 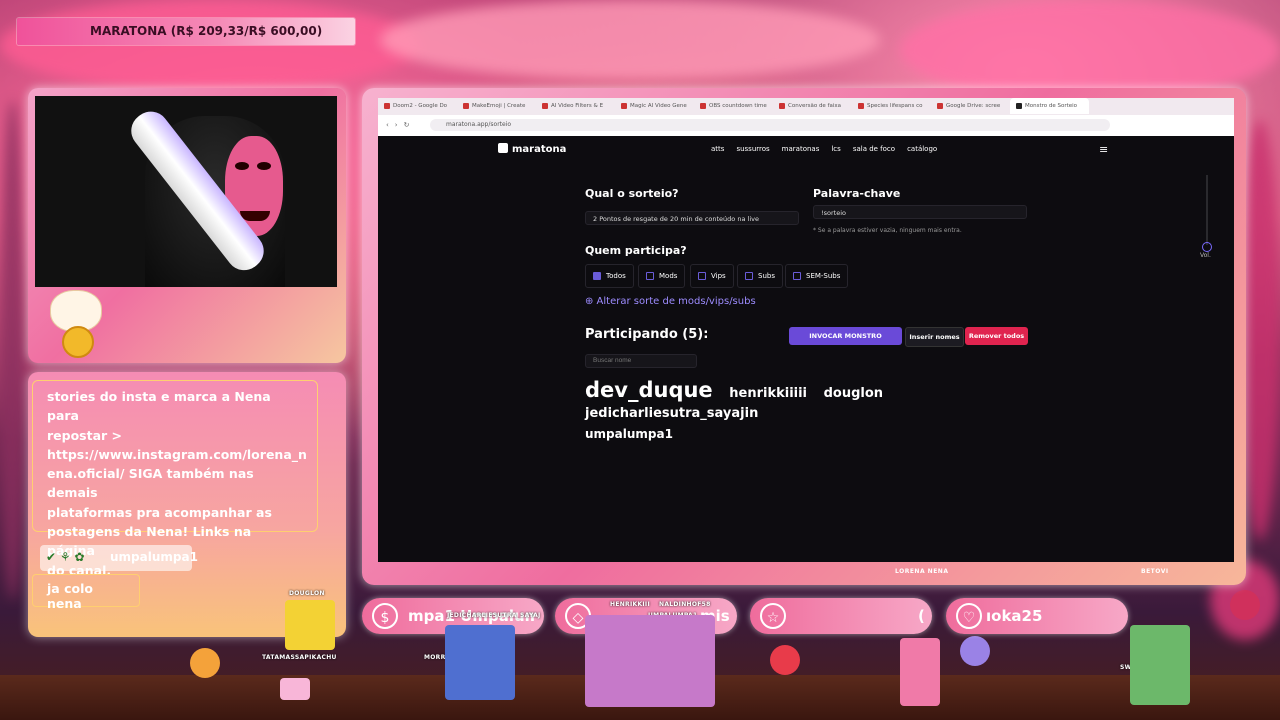 What do you see at coordinates (159, 406) in the screenshot?
I see `chat-line: stories do insta e marca a Nena para` at bounding box center [159, 406].